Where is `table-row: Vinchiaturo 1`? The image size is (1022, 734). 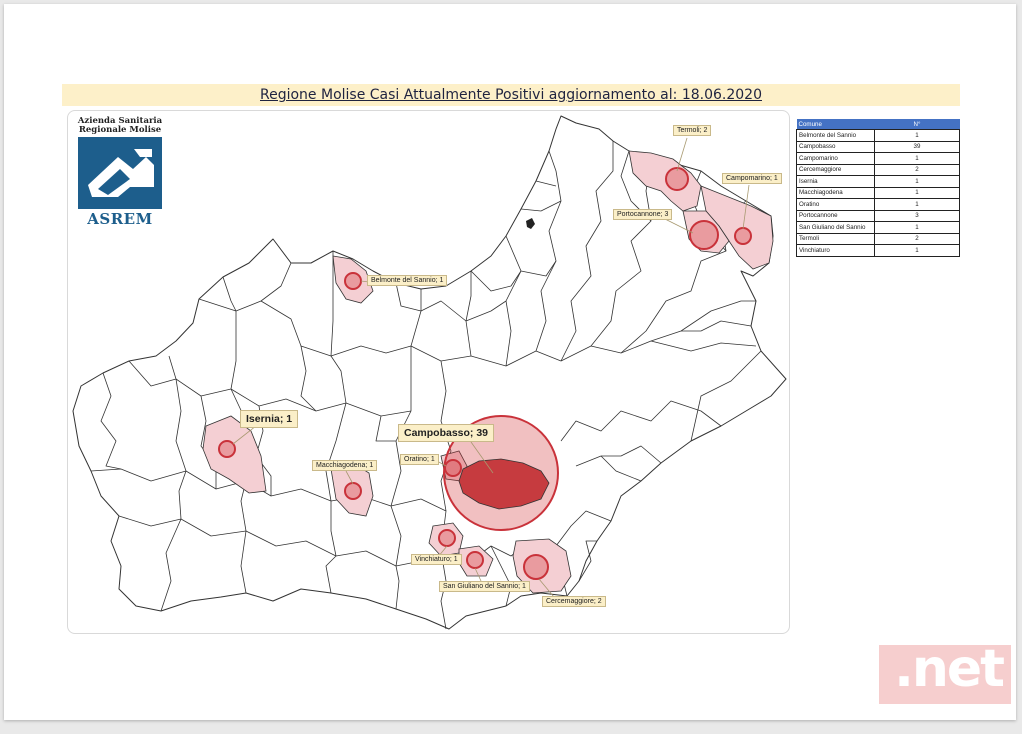
table-row: Vinchiaturo 1 is located at coordinates (878, 250).